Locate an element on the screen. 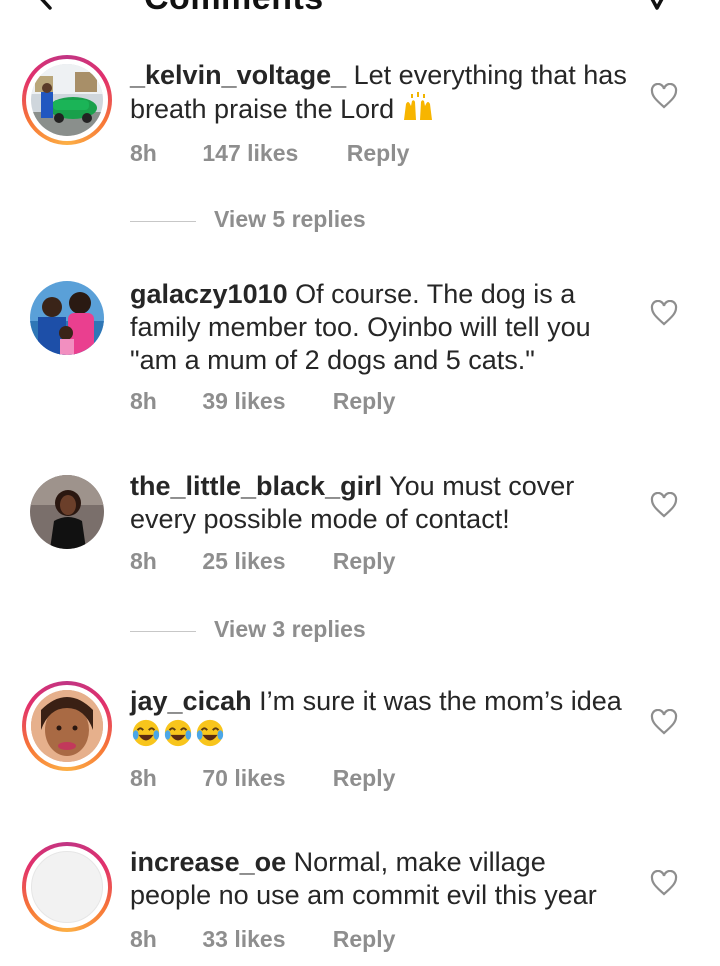 Image resolution: width=720 pixels, height=966 pixels. comment-username: galaczy1010 is located at coordinates (209, 294).